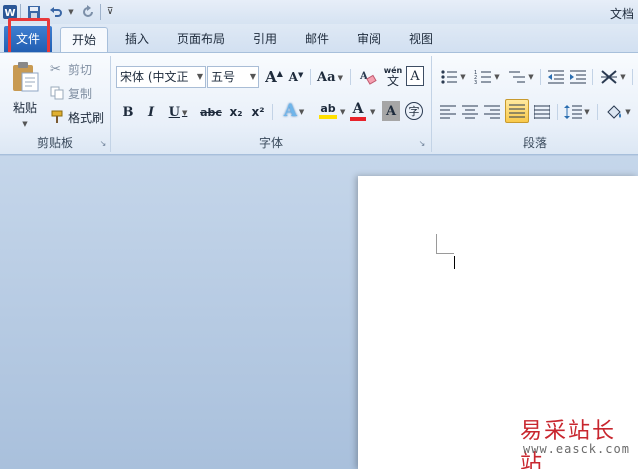 This screenshot has width=638, height=469. I want to click on highlight-dropdown-icon: ▼, so click(342, 112).